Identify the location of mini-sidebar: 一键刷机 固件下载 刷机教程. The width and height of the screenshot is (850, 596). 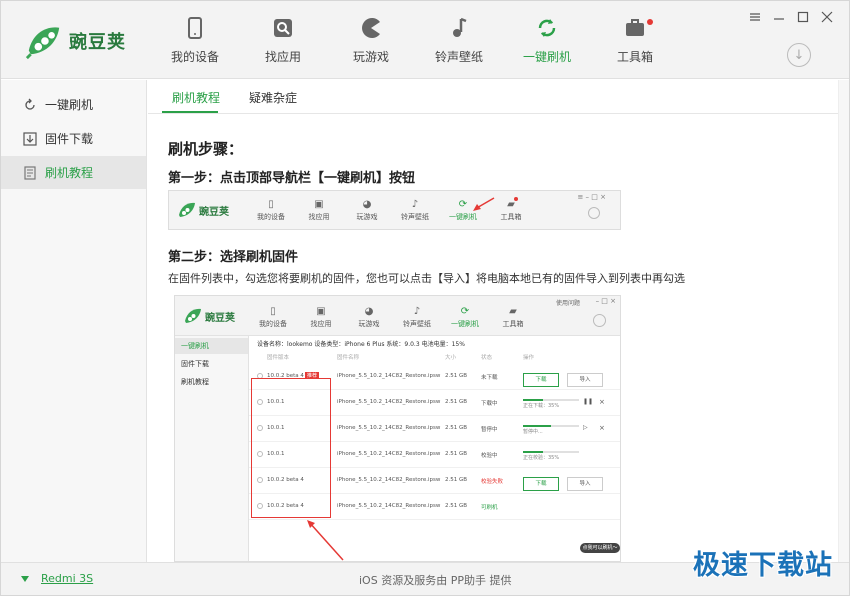
(212, 448).